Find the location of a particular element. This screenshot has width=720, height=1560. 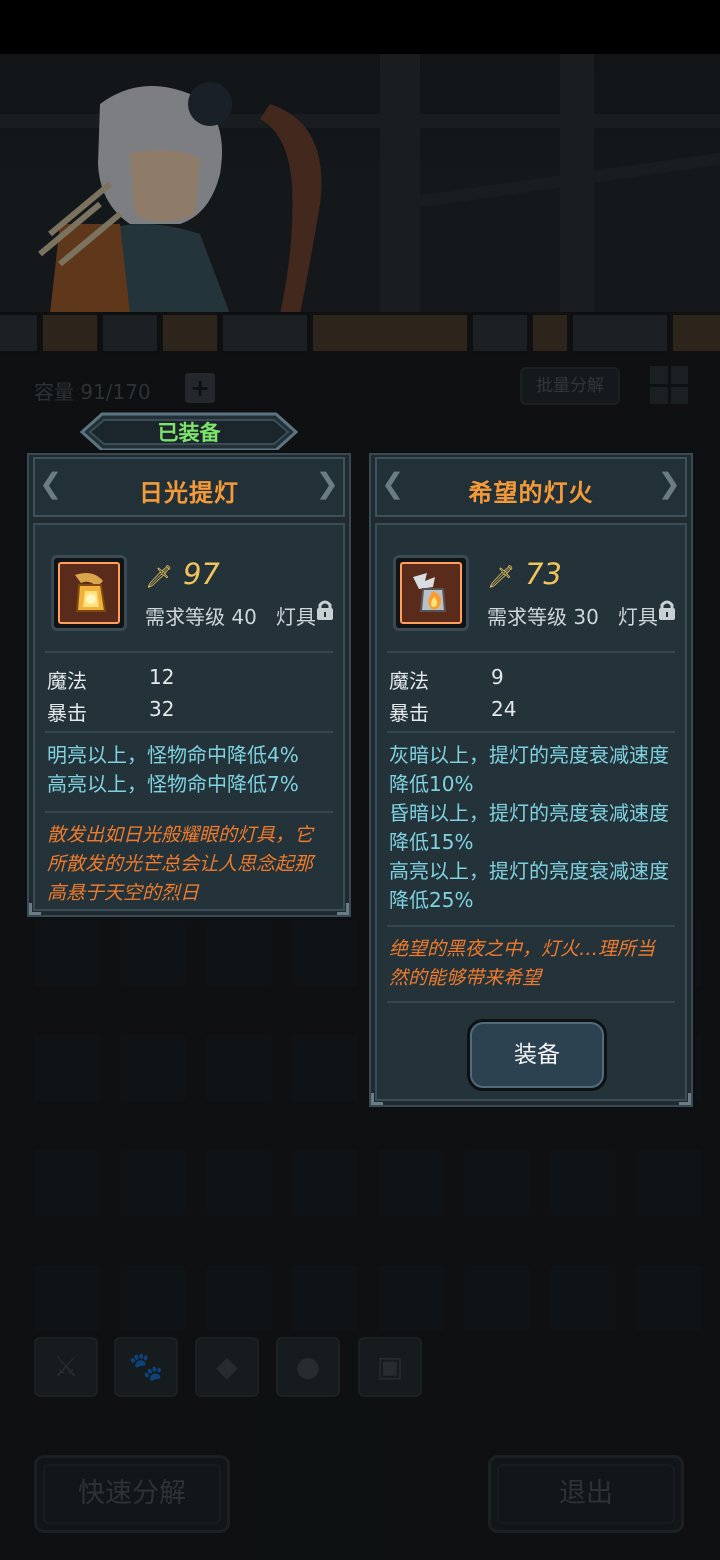

power-value: 🗡 97 is located at coordinates (182, 574).